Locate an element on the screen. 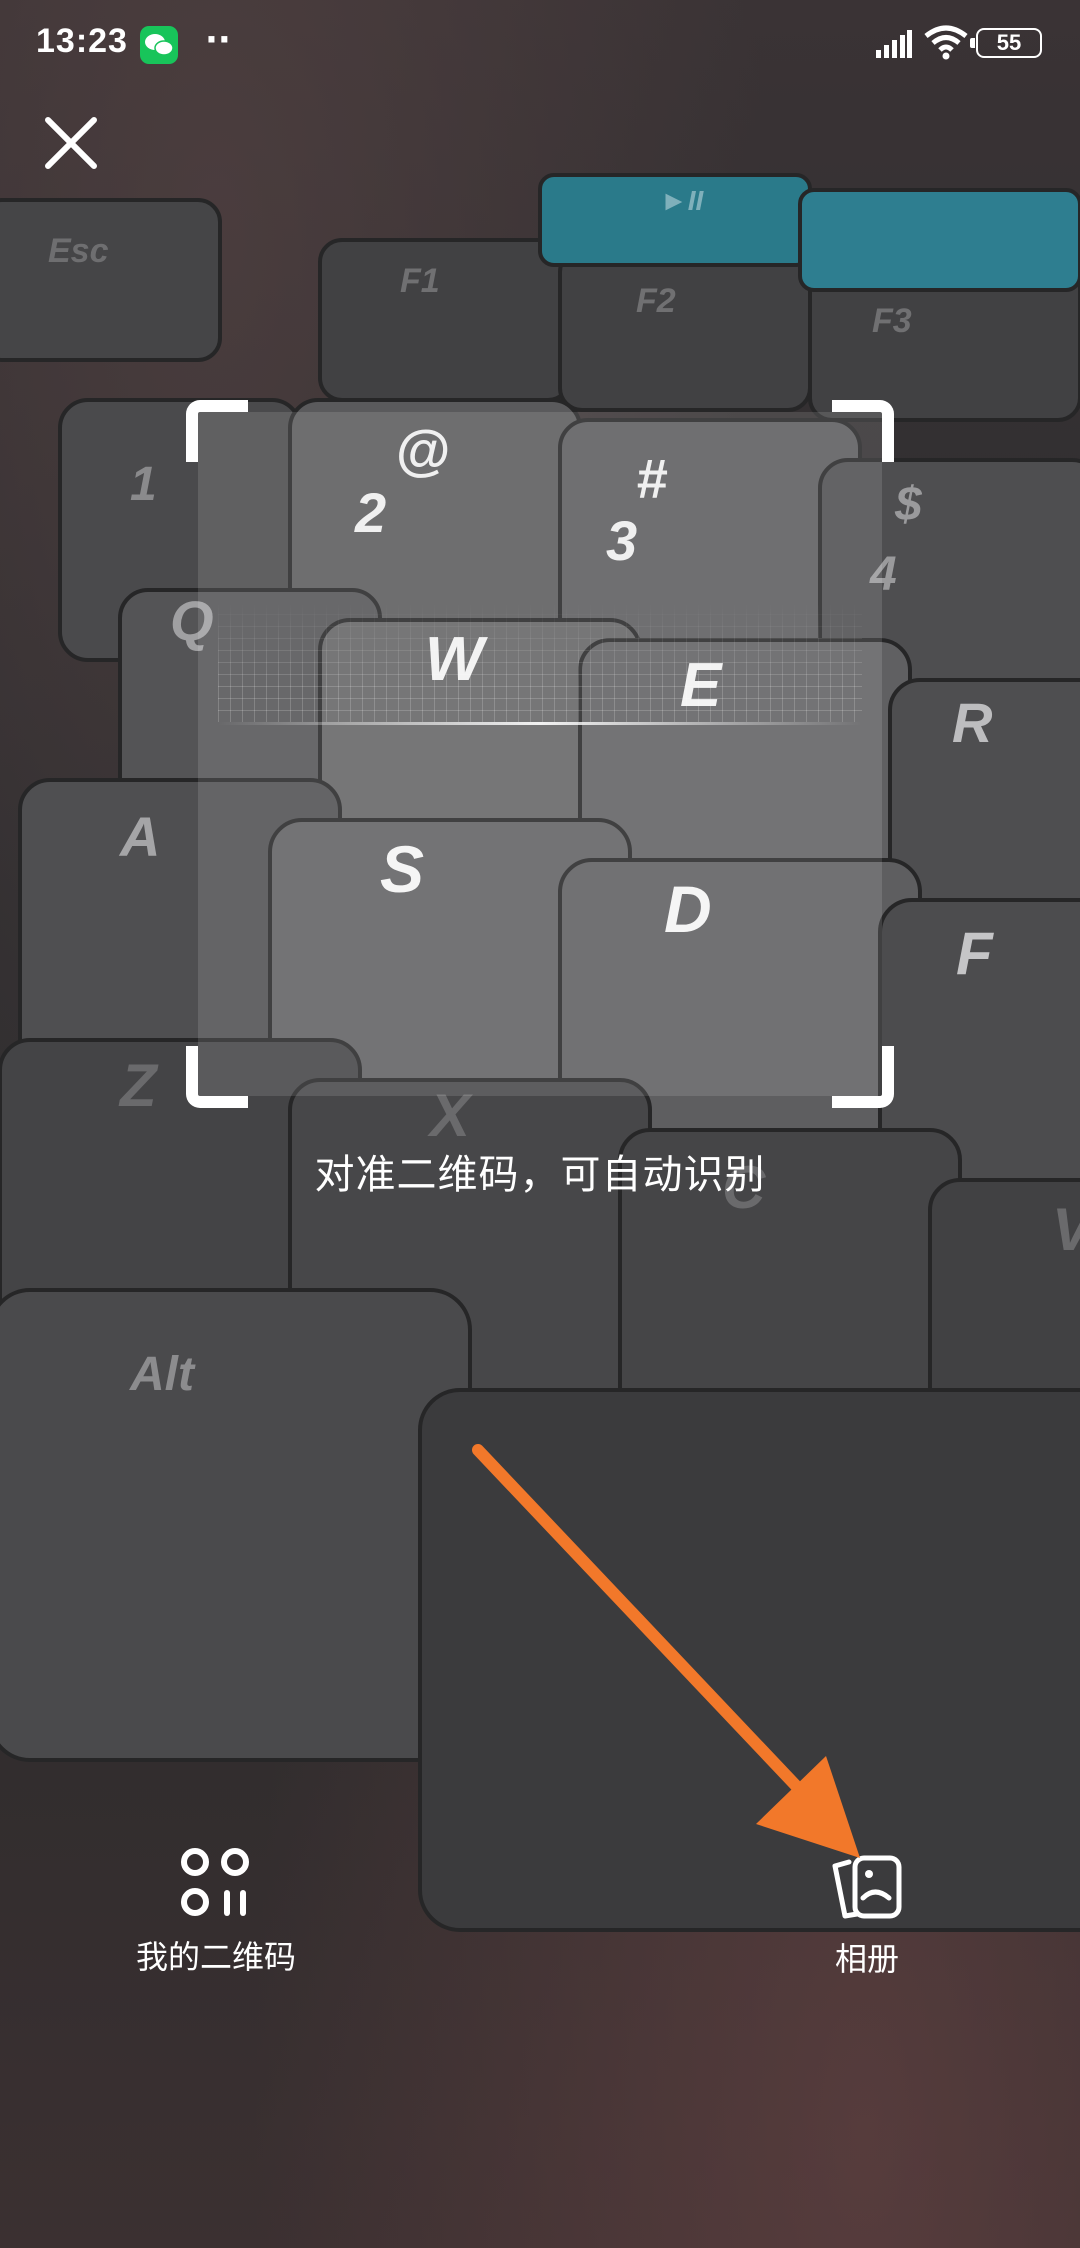 Image resolution: width=1080 pixels, height=2248 pixels. key-alt is located at coordinates (236, 1525).